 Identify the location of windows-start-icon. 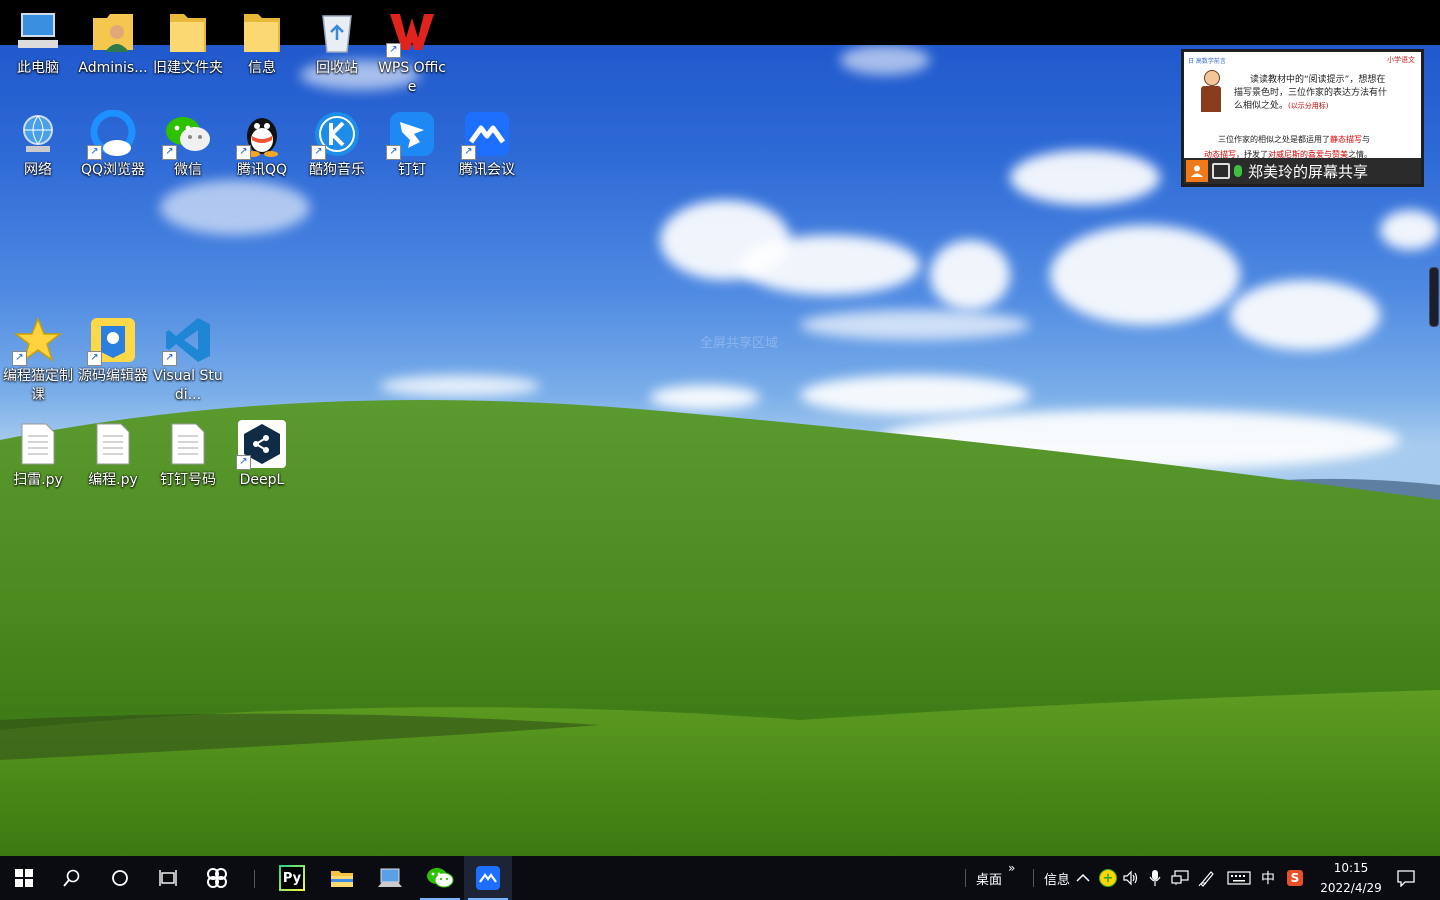
(24, 878).